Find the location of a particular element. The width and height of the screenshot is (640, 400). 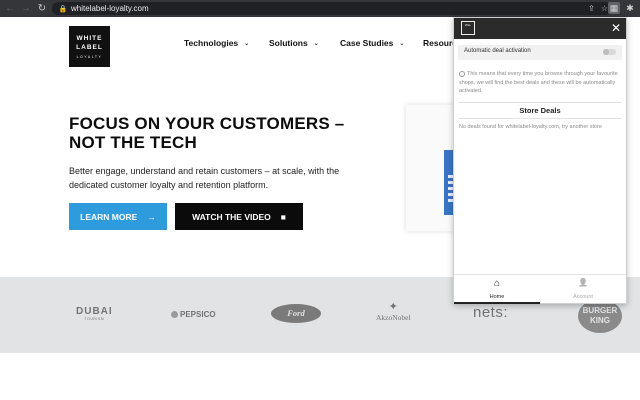

home-icon: ⌂ is located at coordinates (497, 283).